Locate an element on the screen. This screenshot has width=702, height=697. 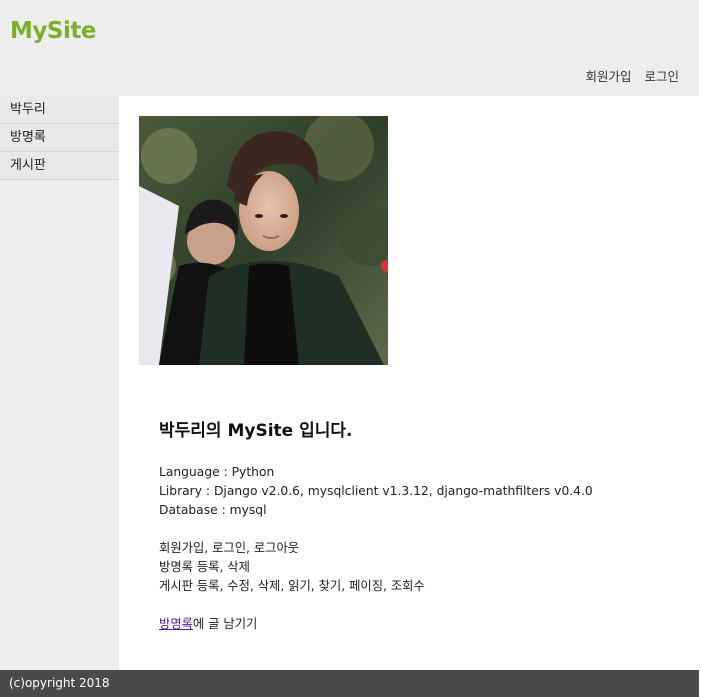
user-nav: 회원가입 로그인 is located at coordinates (627, 75).